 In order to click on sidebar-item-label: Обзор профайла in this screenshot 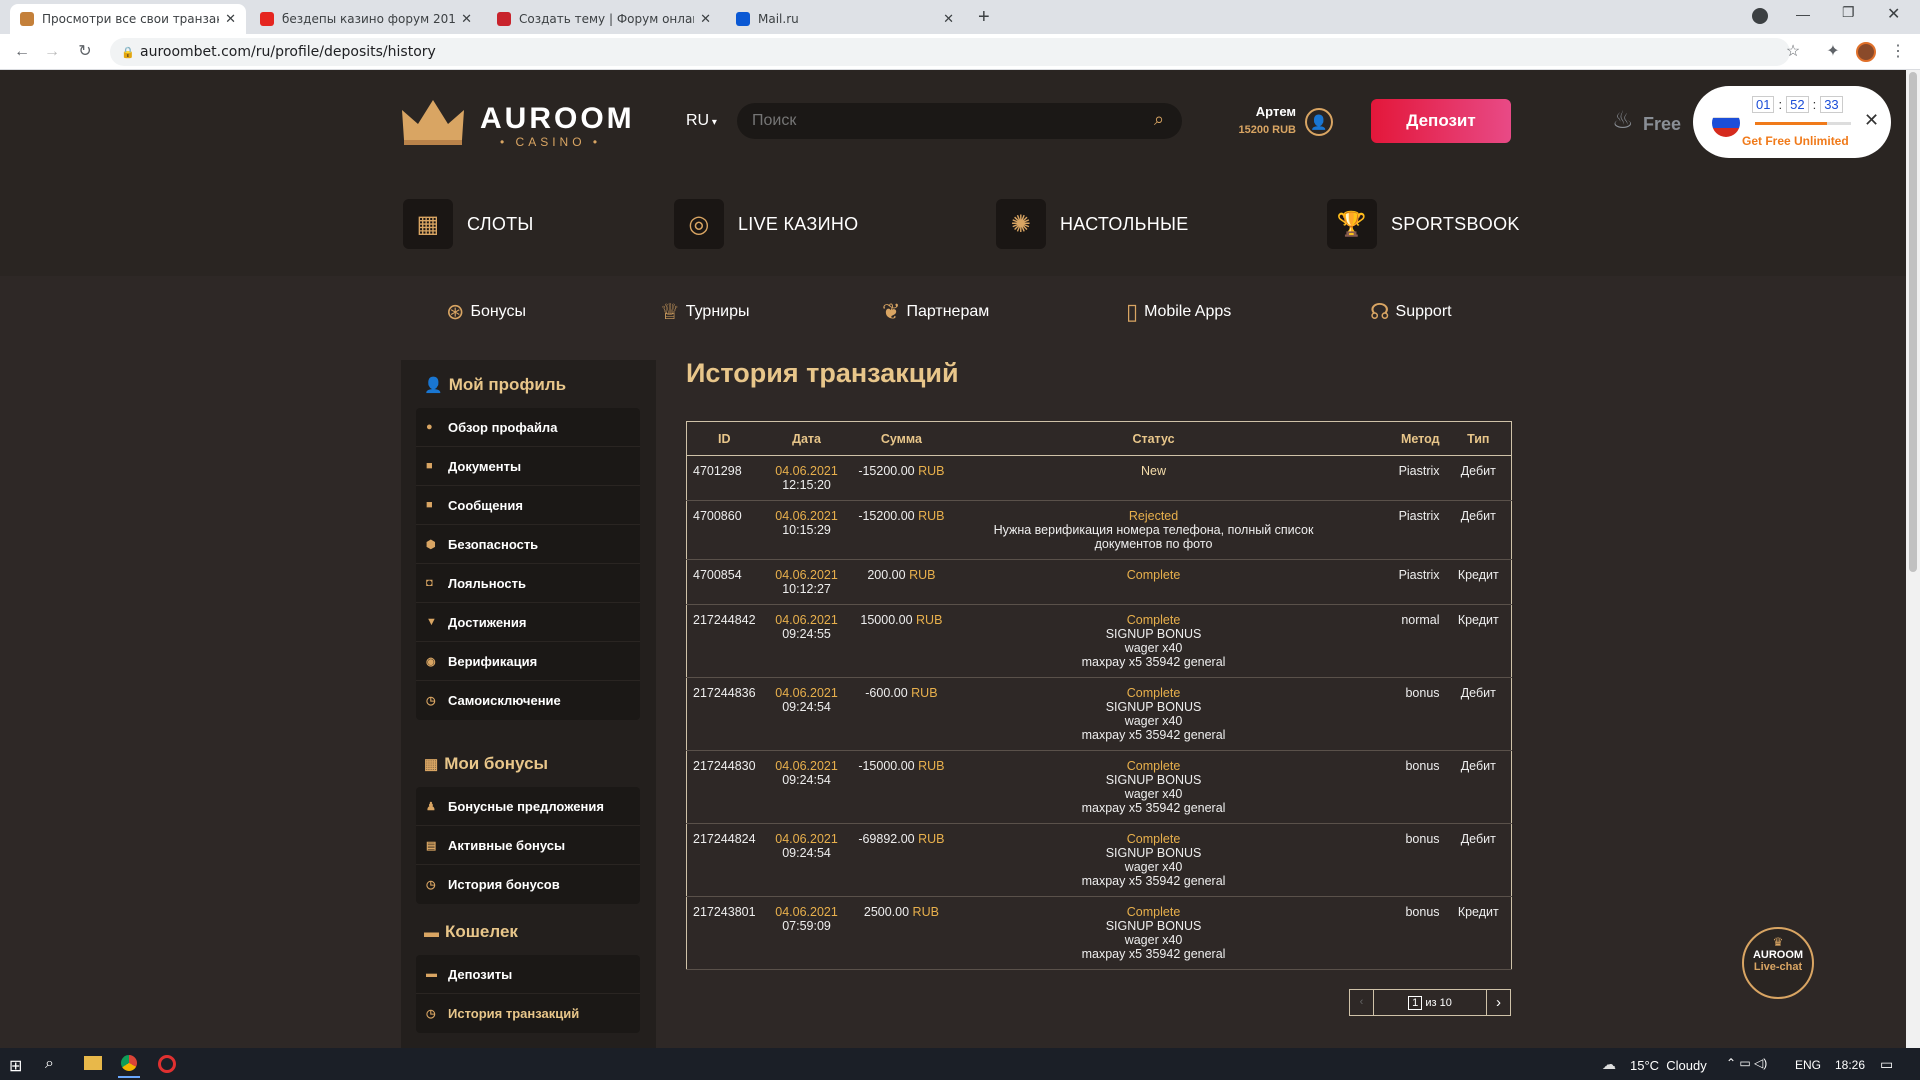, I will do `click(503, 427)`.